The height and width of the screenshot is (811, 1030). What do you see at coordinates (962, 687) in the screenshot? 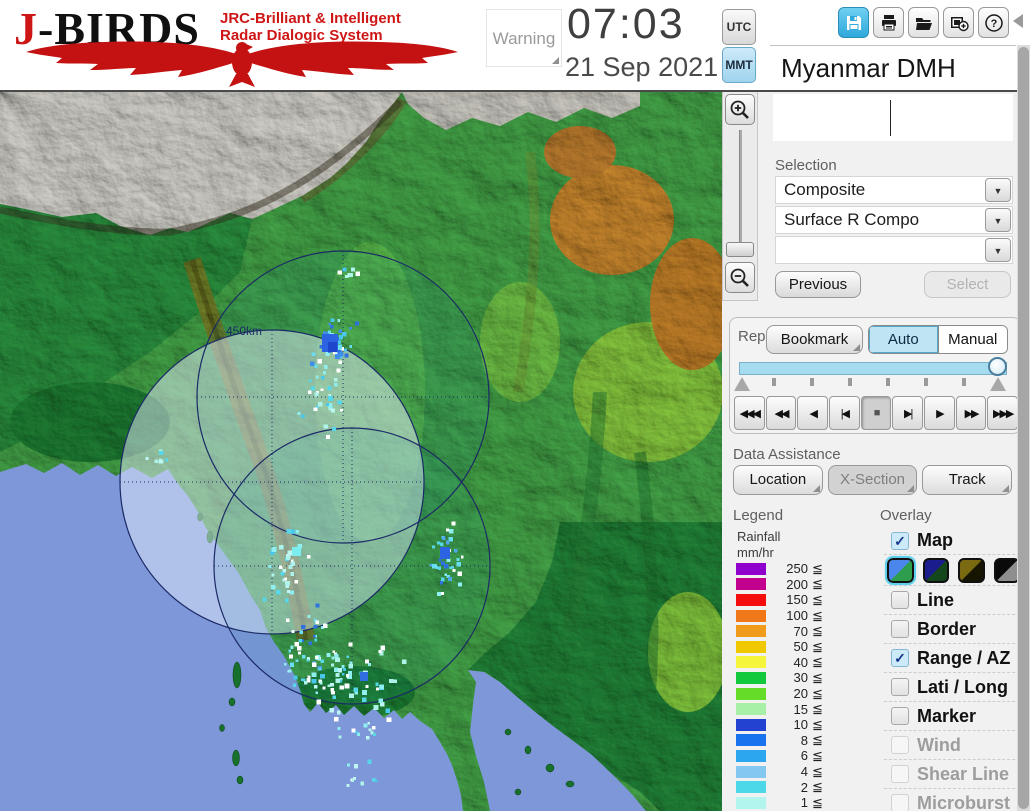
I see `lati-long-label: Lati / Long` at bounding box center [962, 687].